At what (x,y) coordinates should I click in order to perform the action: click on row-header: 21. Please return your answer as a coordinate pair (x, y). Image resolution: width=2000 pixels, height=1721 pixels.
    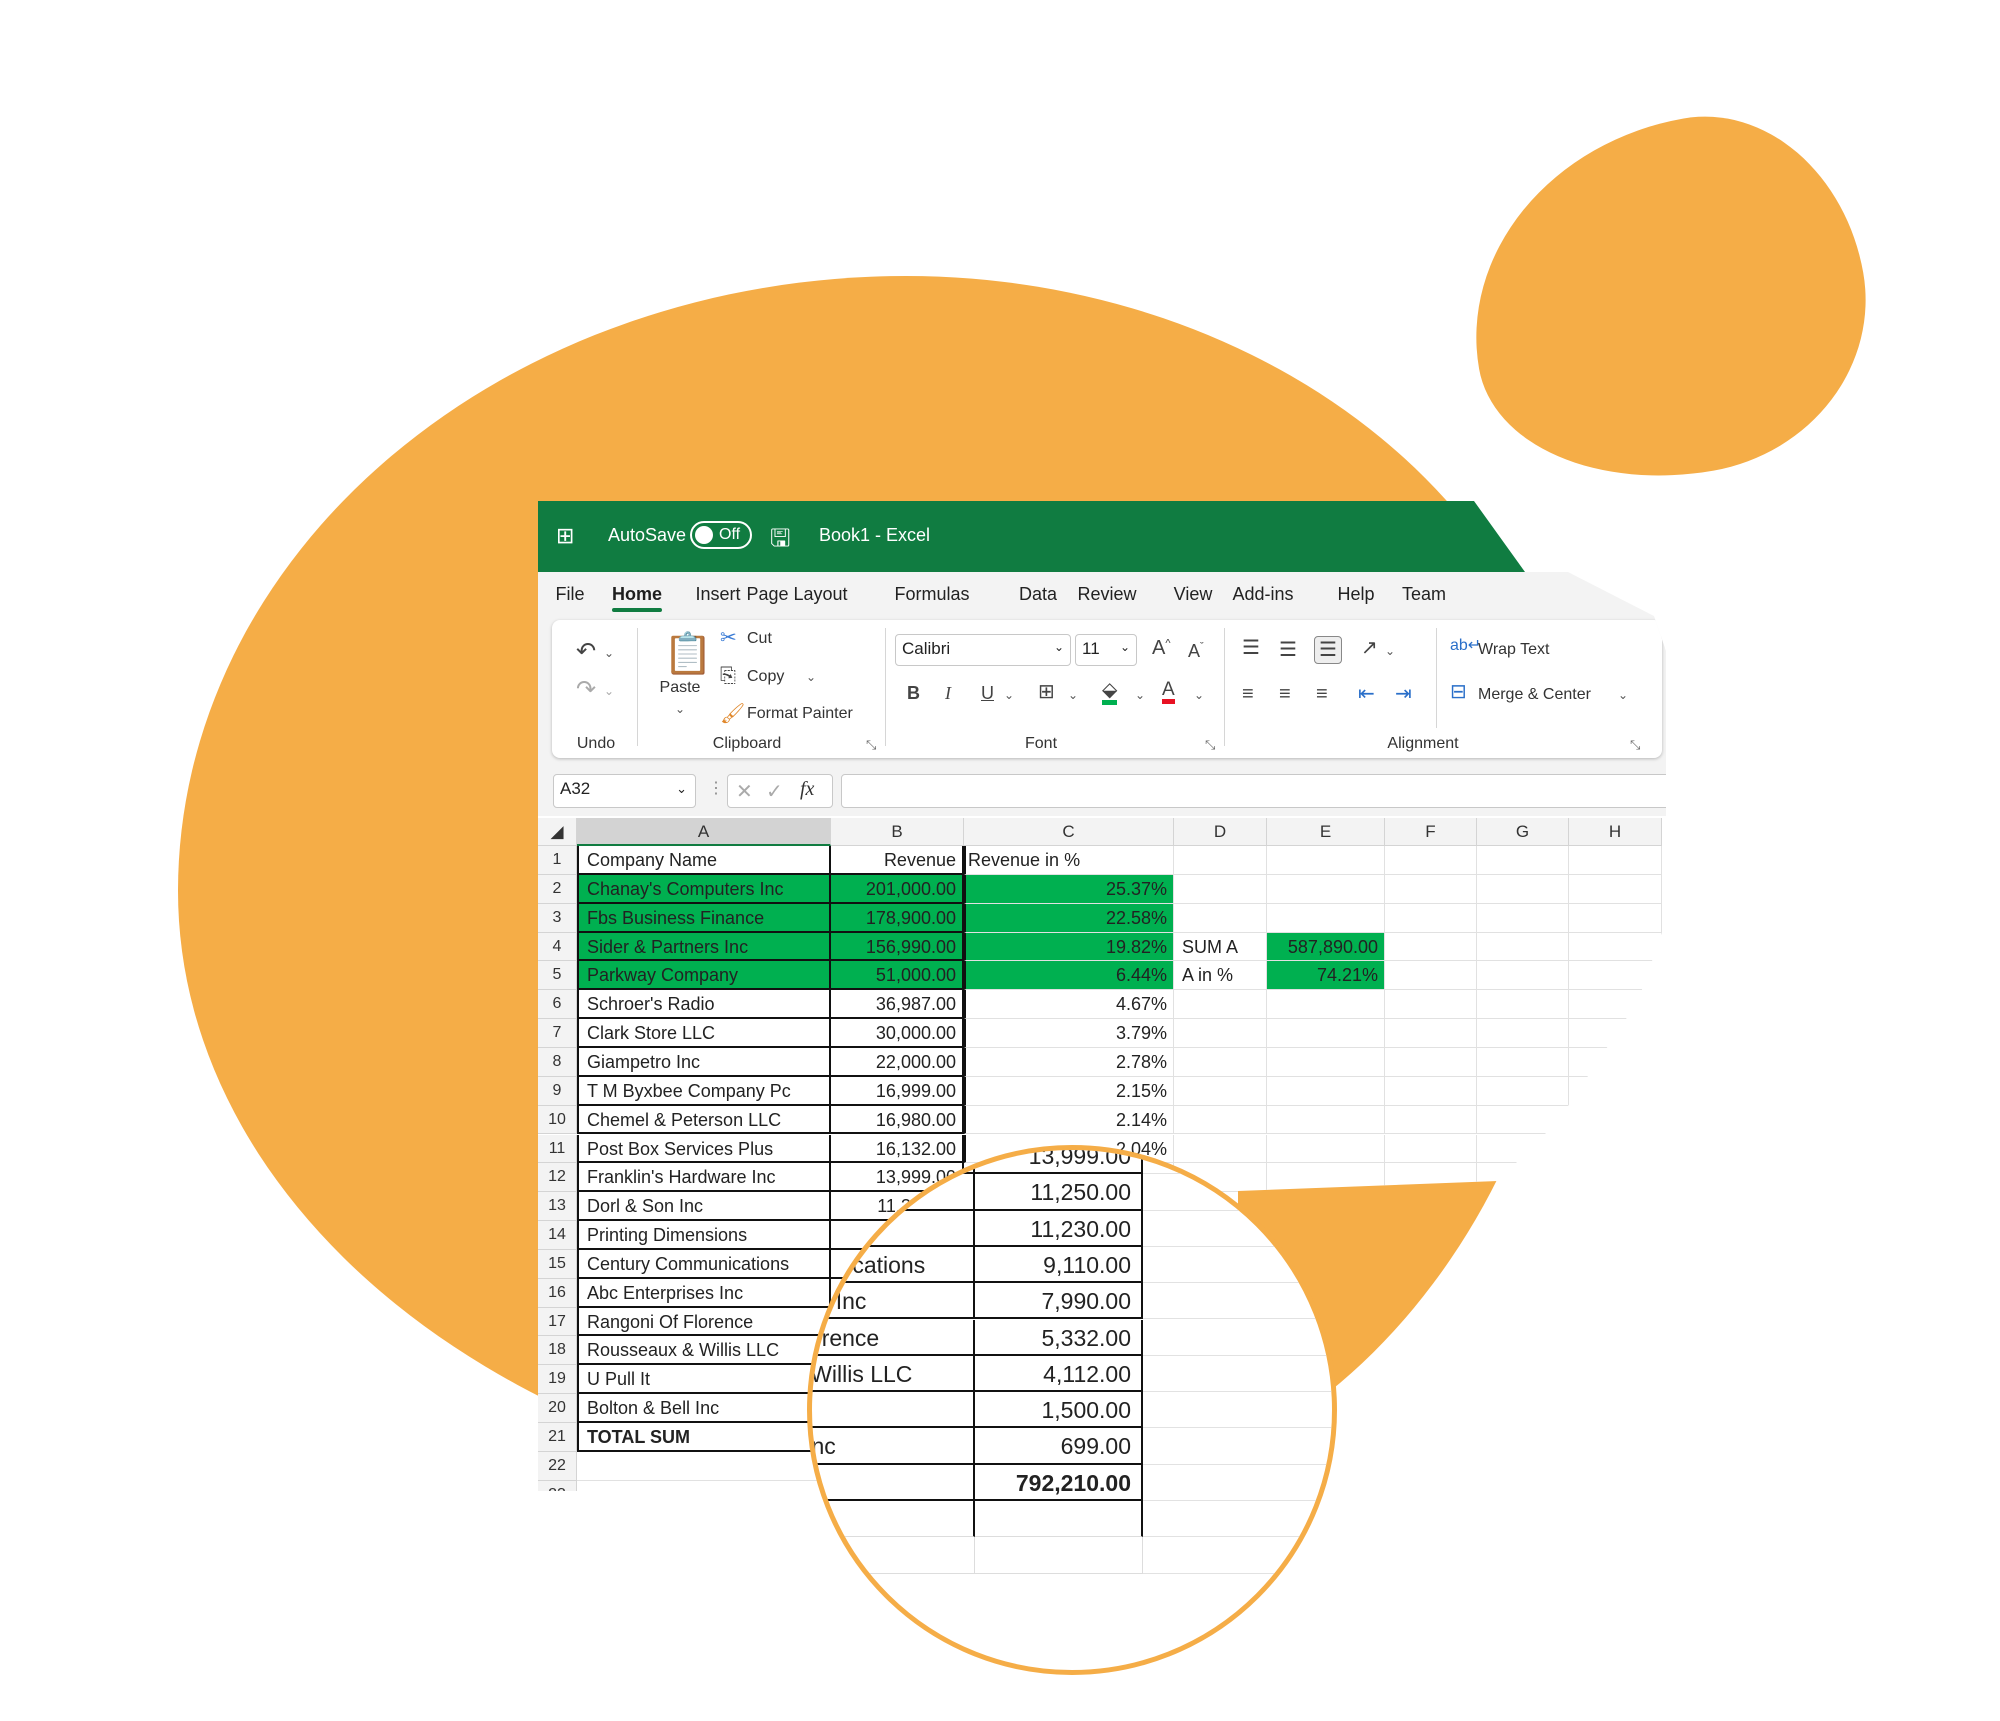
    Looking at the image, I should click on (557, 1437).